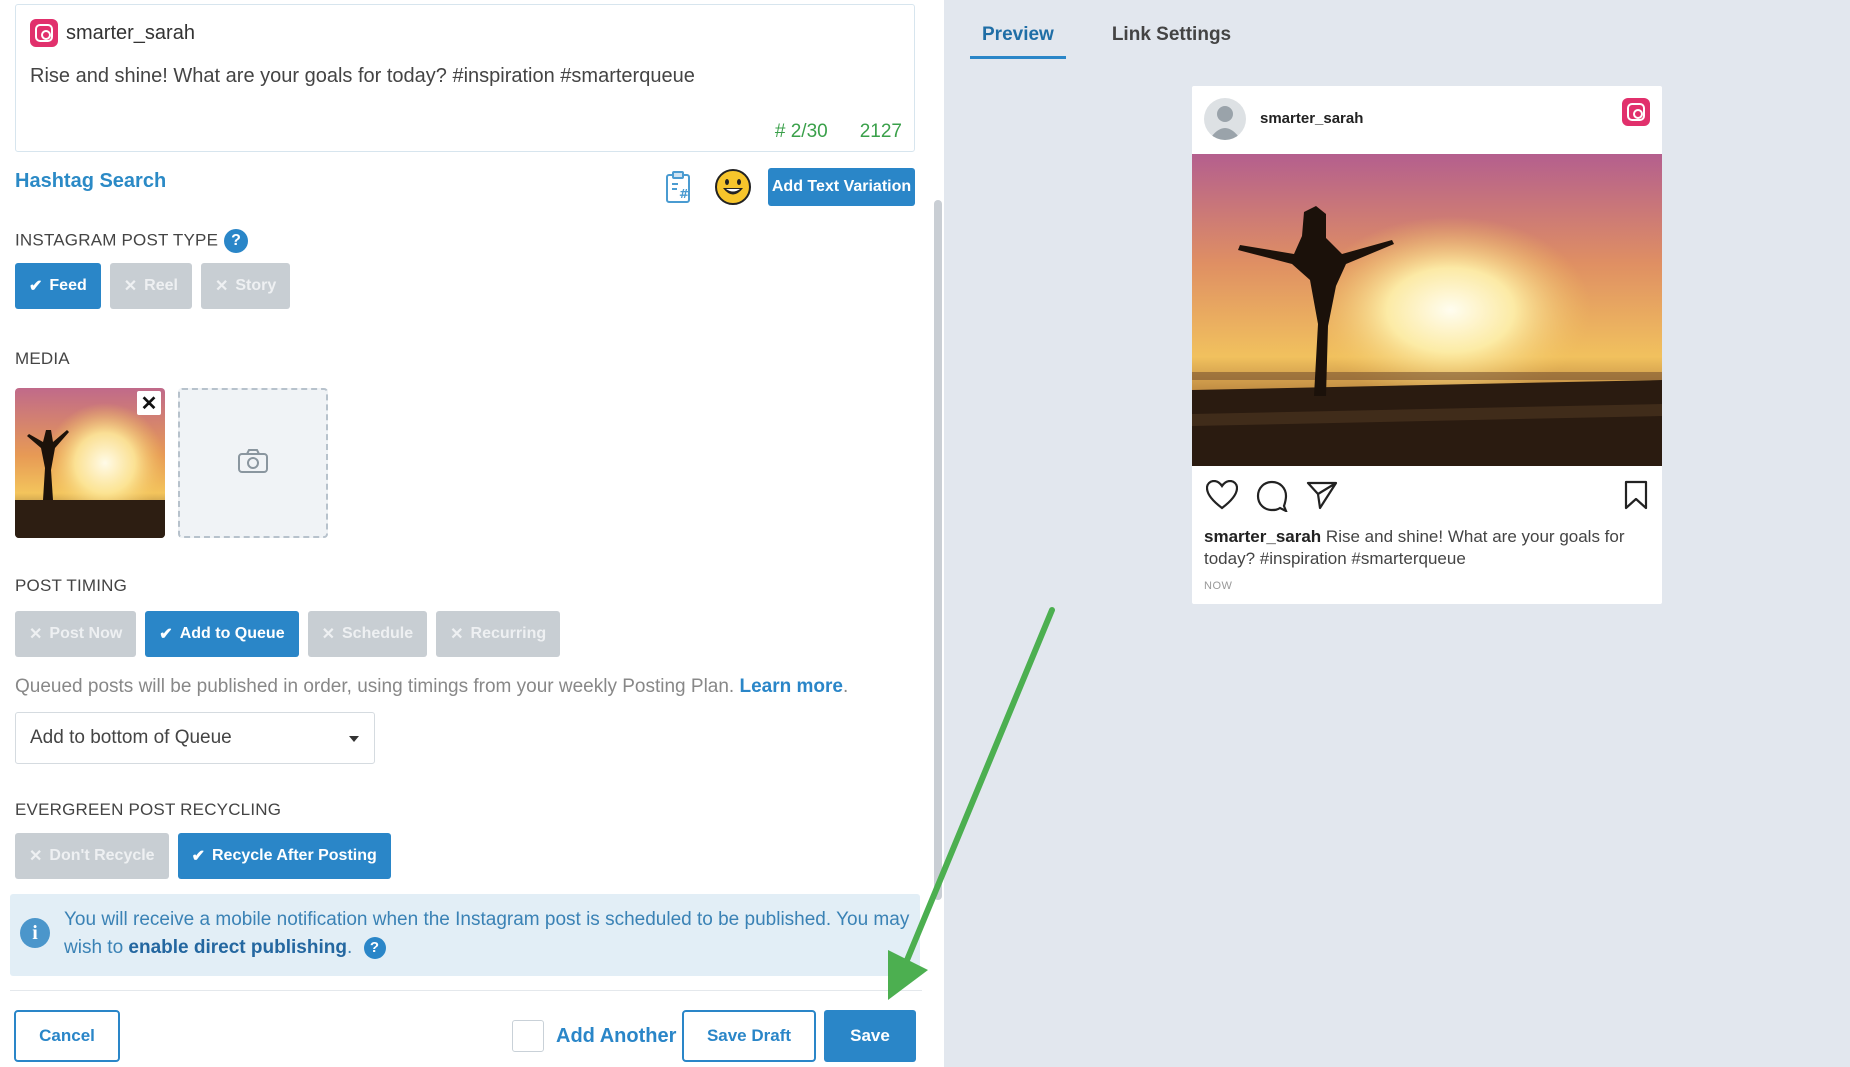  Describe the element at coordinates (378, 633) in the screenshot. I see `toggle-label: Schedule` at that location.